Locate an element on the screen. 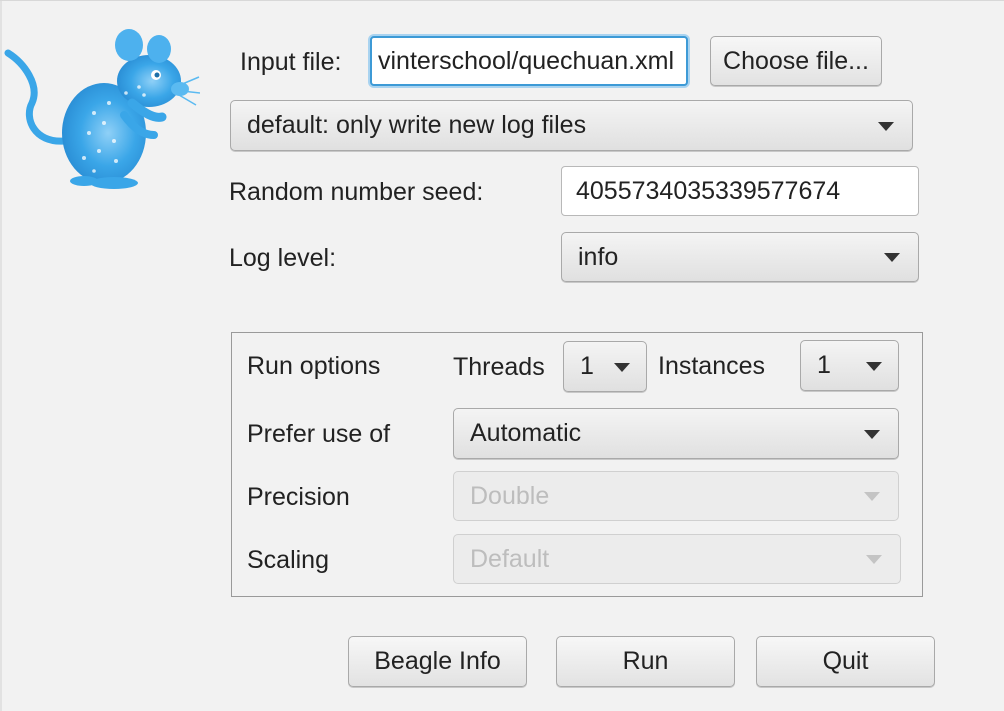 The image size is (1004, 711). beast-mouse-logo-icon is located at coordinates (102, 109).